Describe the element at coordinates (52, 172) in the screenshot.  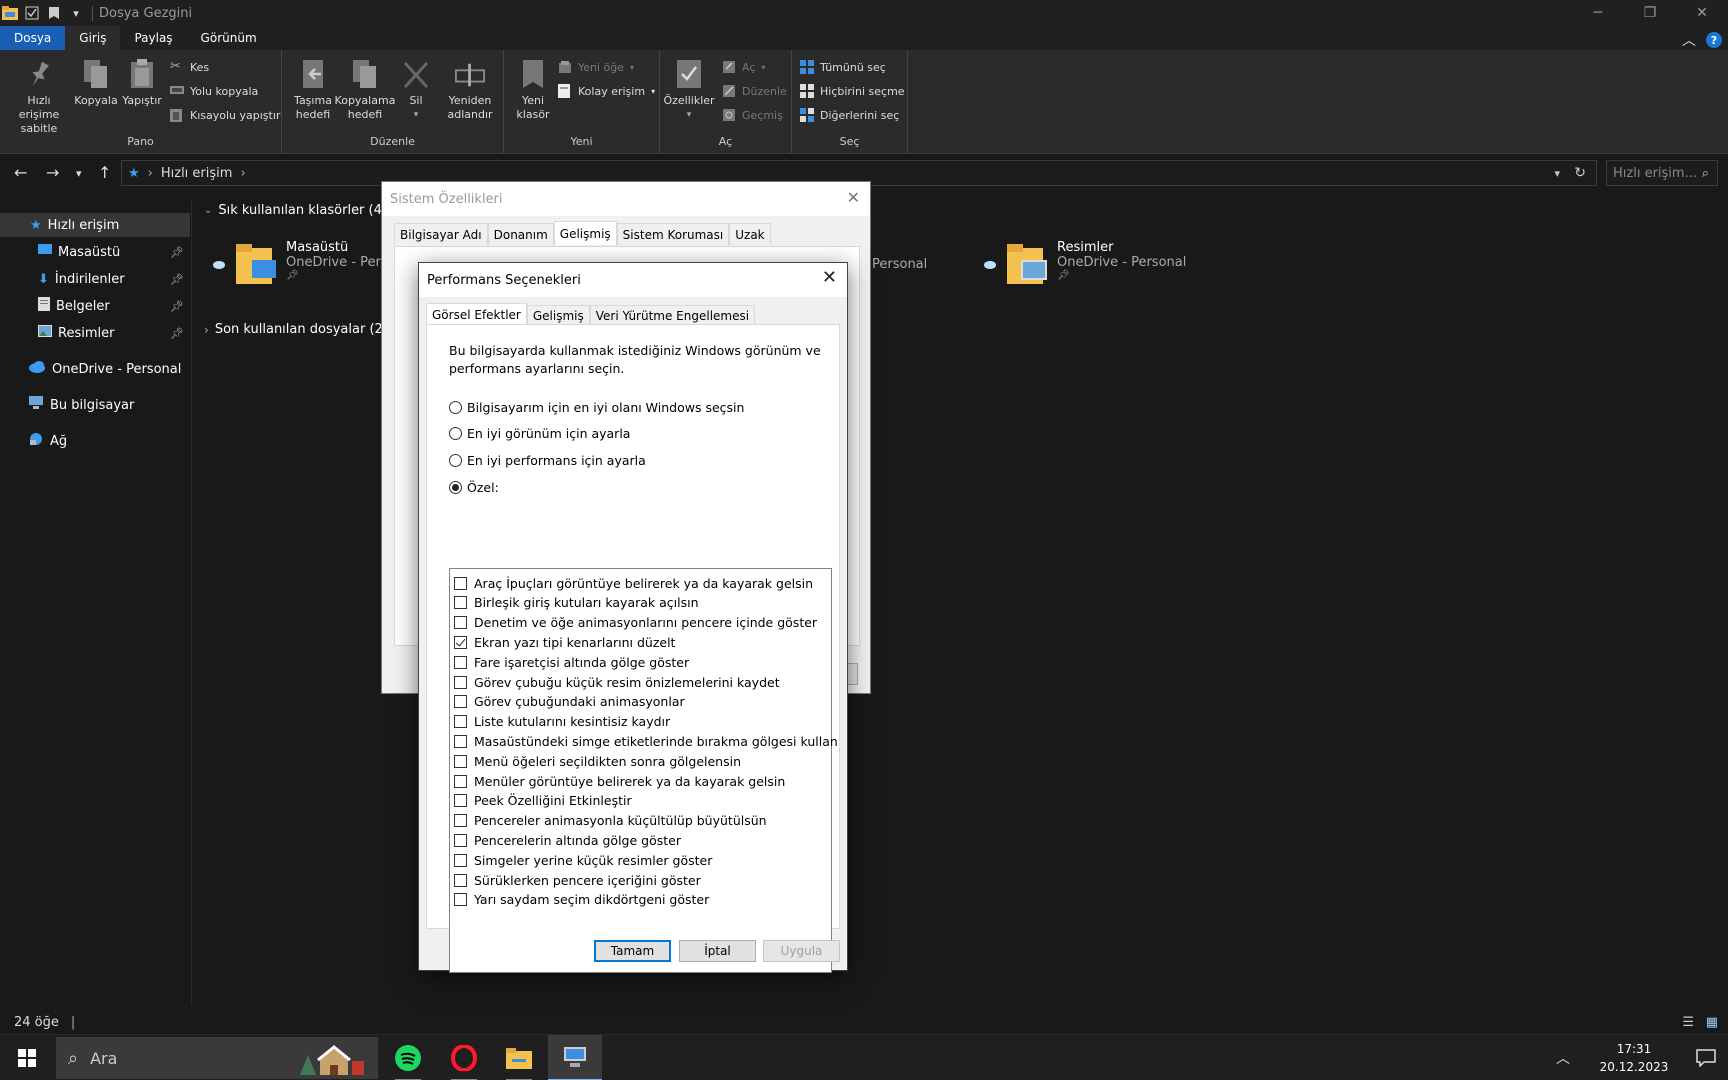
I see `forward-arrow-icon: →` at that location.